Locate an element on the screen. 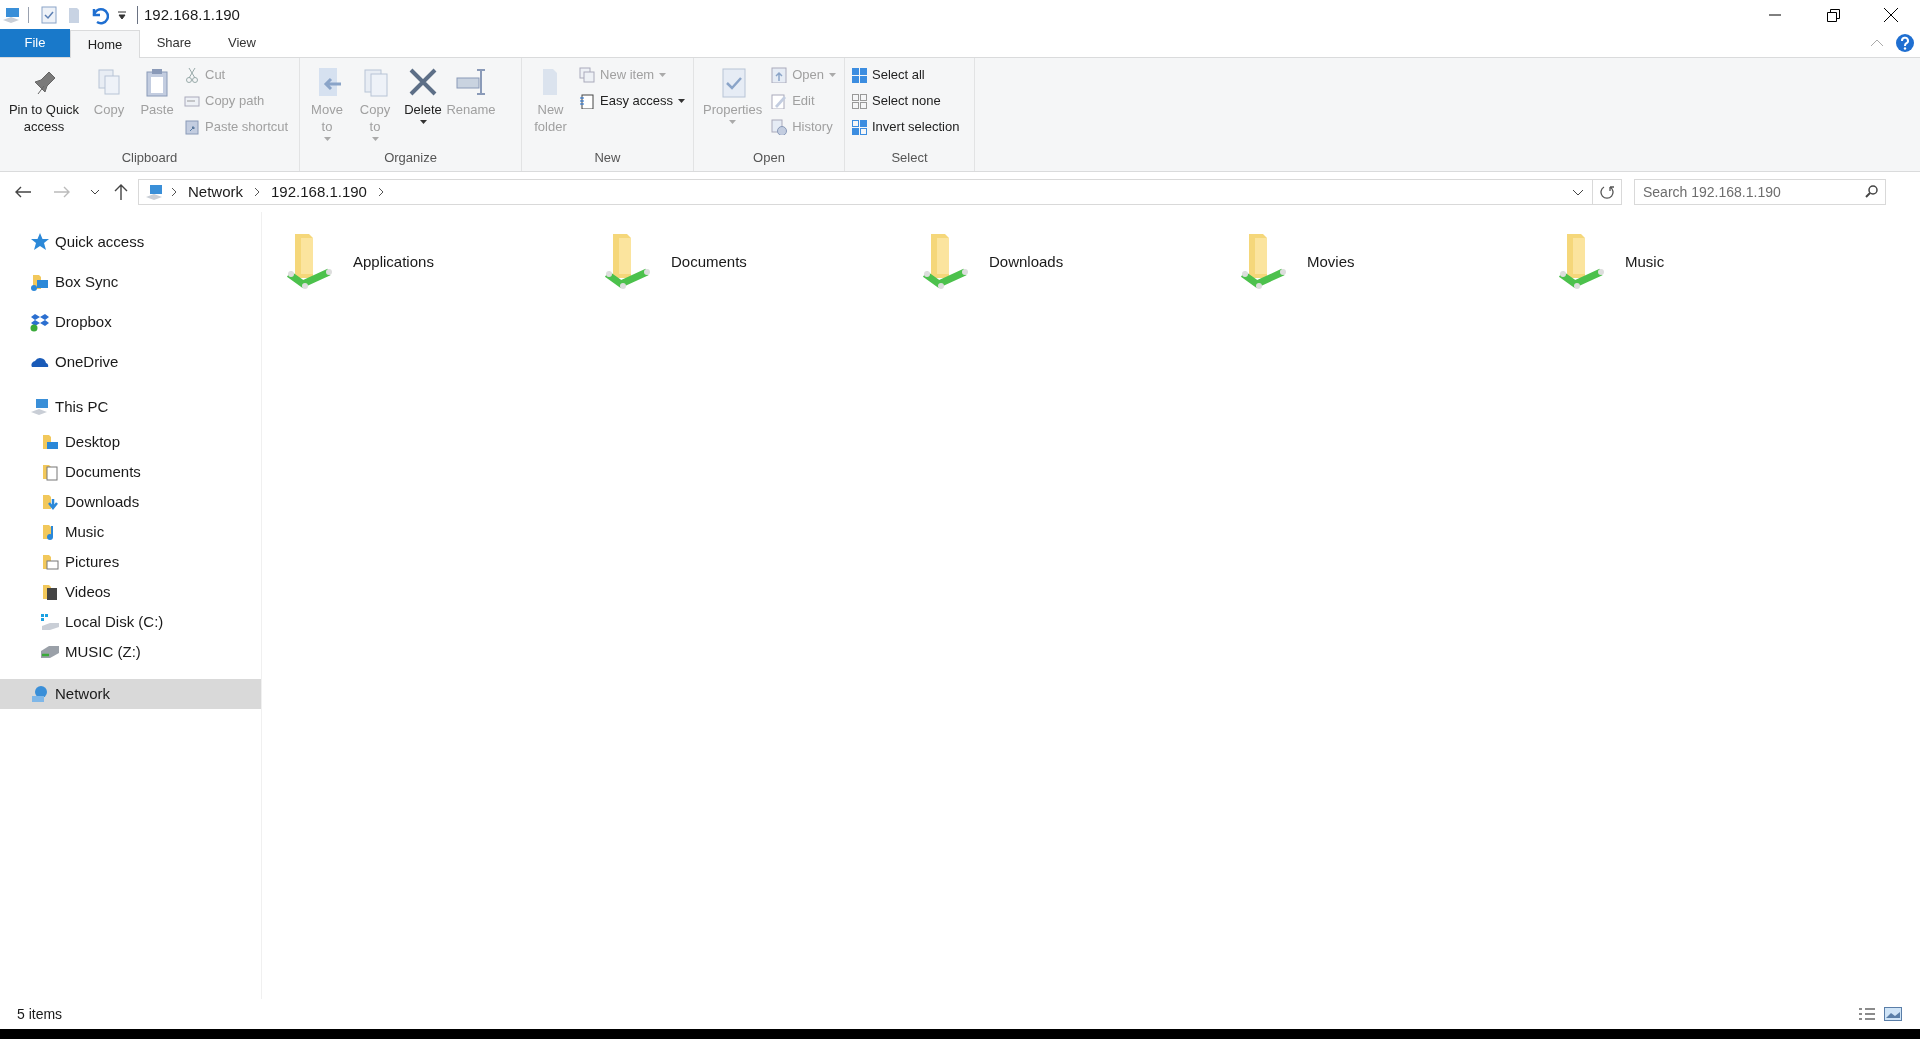 The height and width of the screenshot is (1039, 1920). ribbon-button: Delete is located at coordinates (423, 105).